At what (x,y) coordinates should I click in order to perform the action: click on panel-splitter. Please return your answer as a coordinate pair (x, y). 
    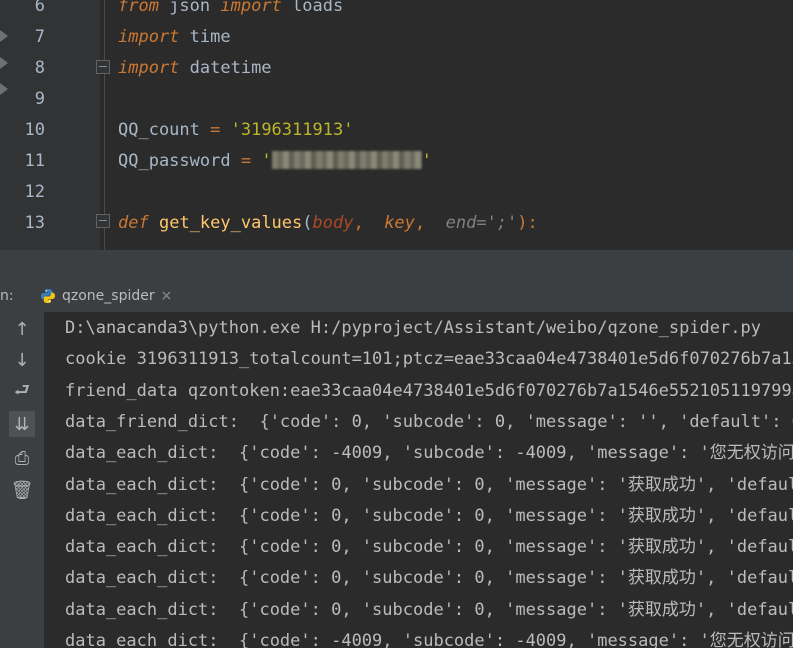
    Looking at the image, I should click on (396, 265).